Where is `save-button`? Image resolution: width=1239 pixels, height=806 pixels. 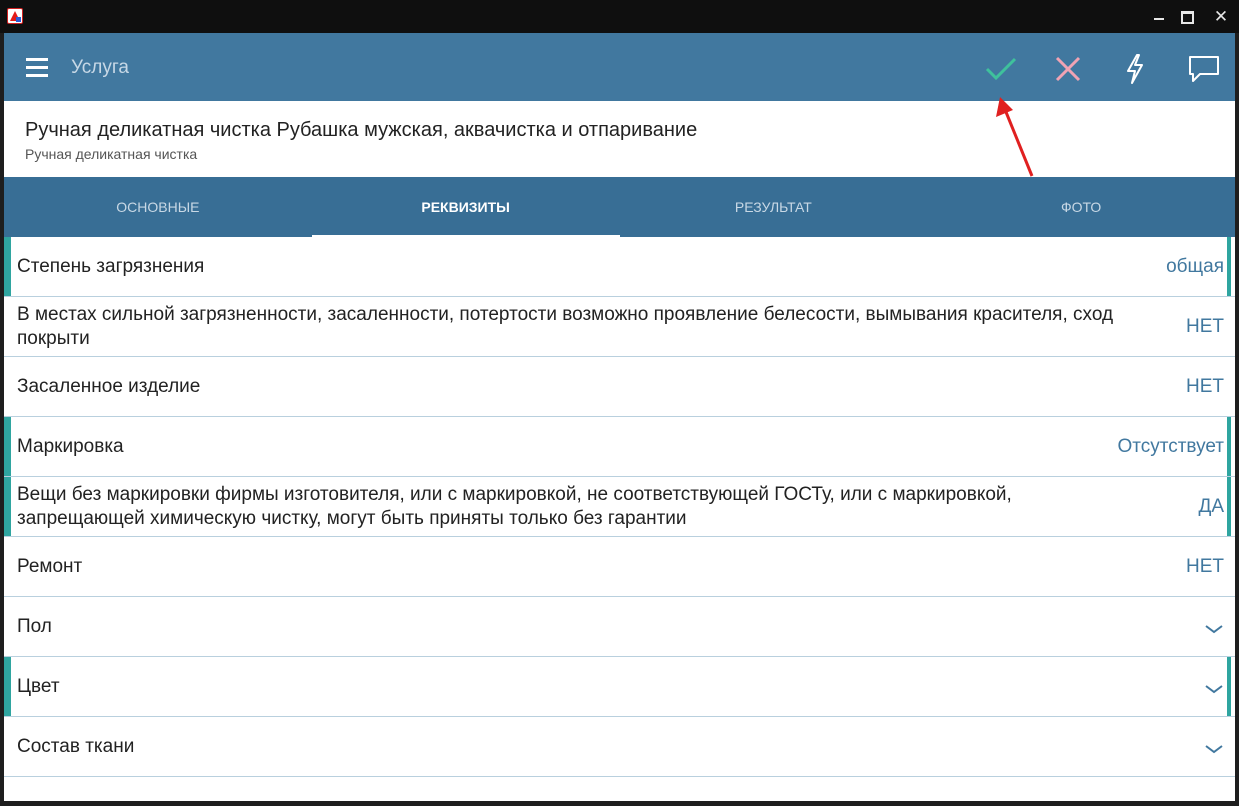
save-button is located at coordinates (1001, 69).